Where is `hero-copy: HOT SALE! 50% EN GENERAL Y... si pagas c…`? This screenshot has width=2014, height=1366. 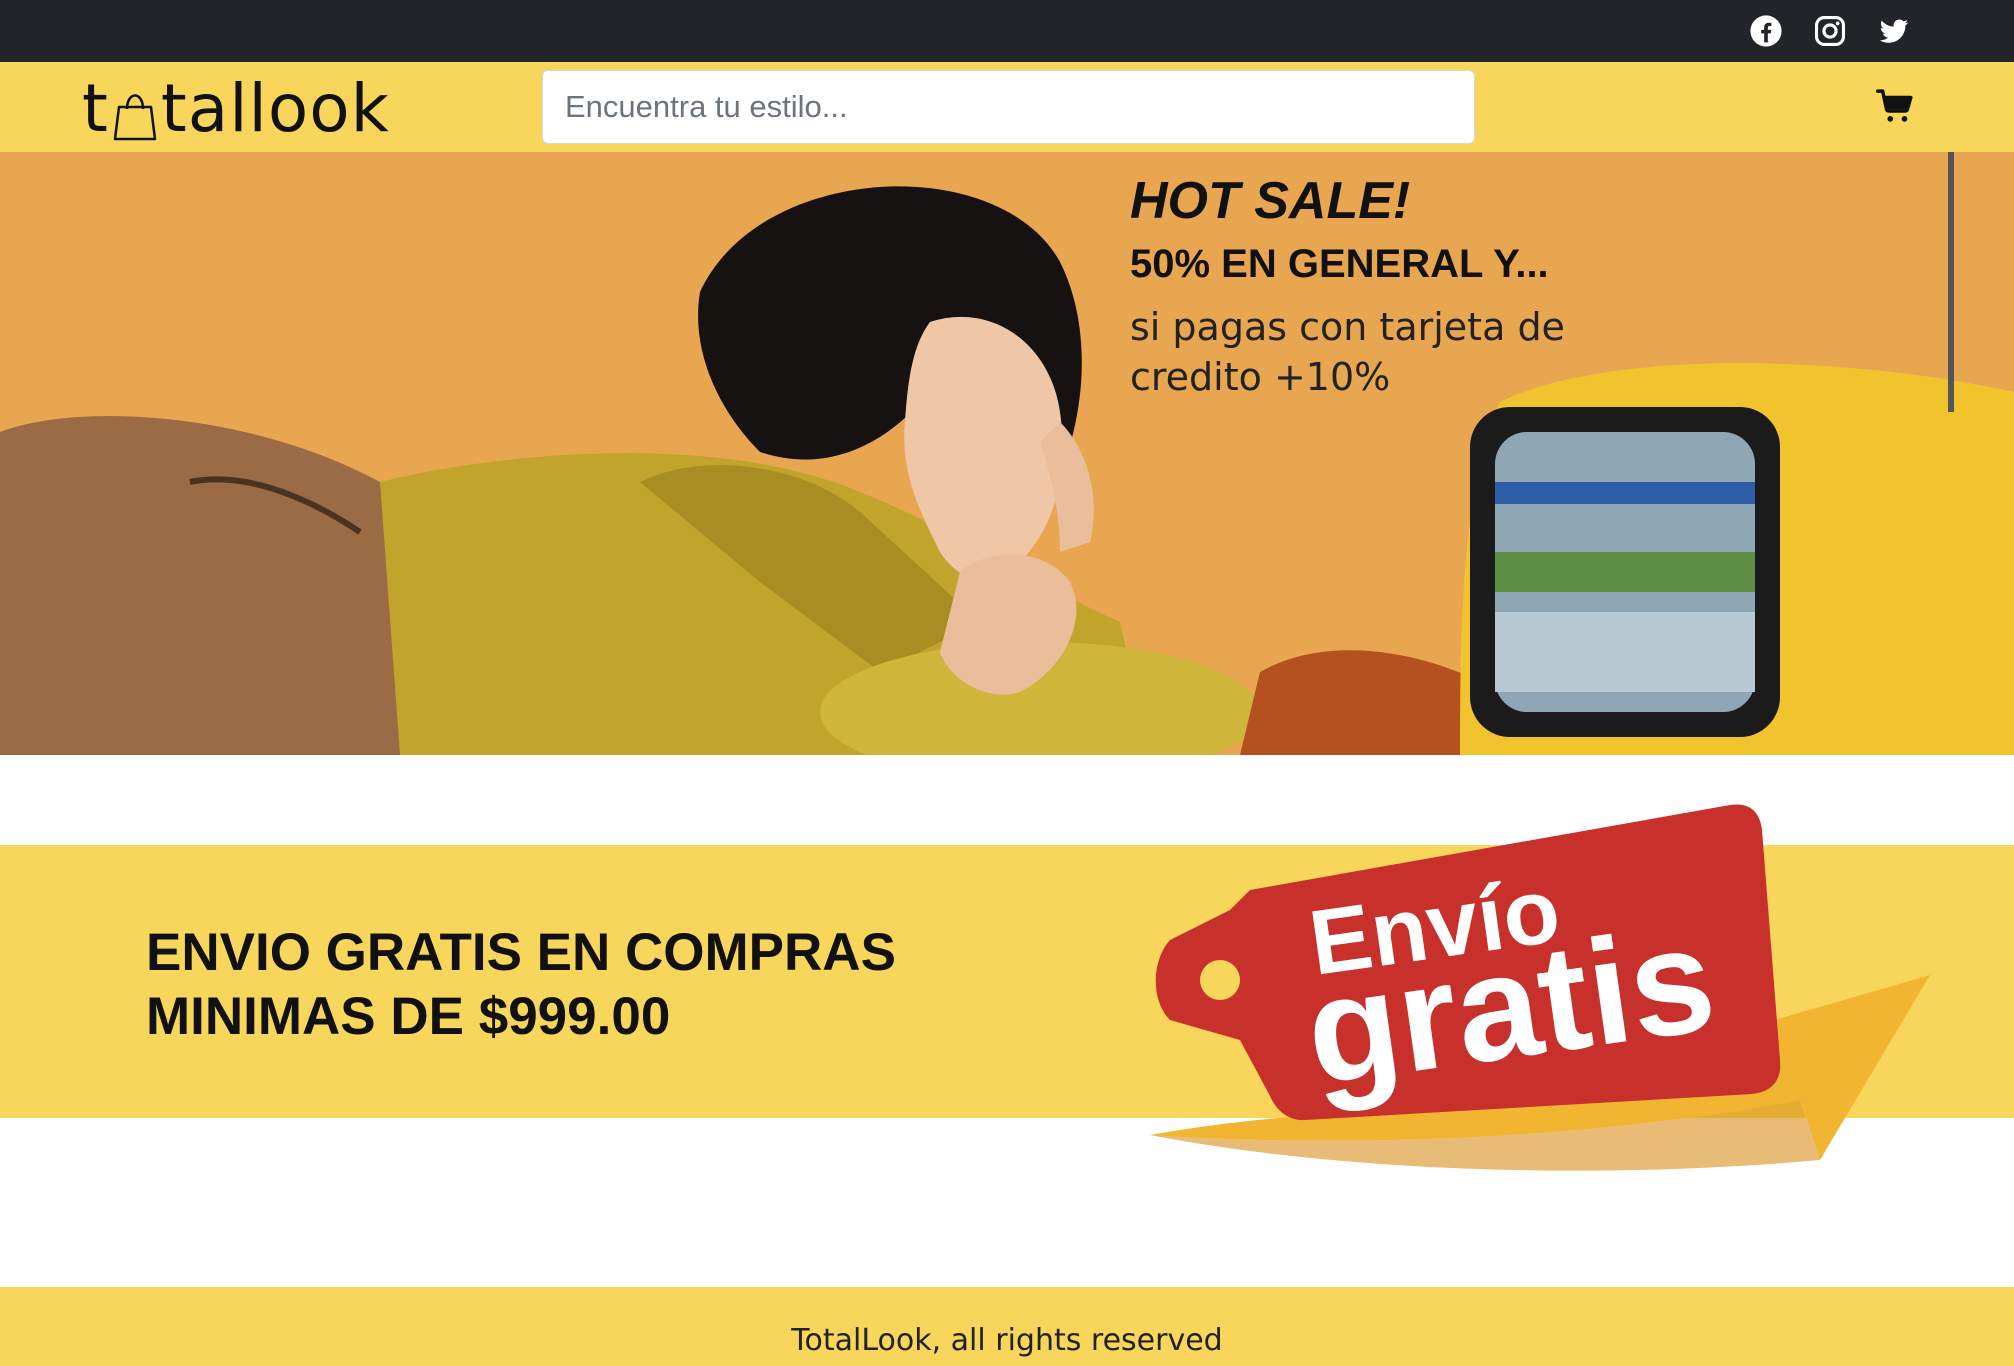 hero-copy: HOT SALE! 50% EN GENERAL Y... si pagas c… is located at coordinates (1390, 286).